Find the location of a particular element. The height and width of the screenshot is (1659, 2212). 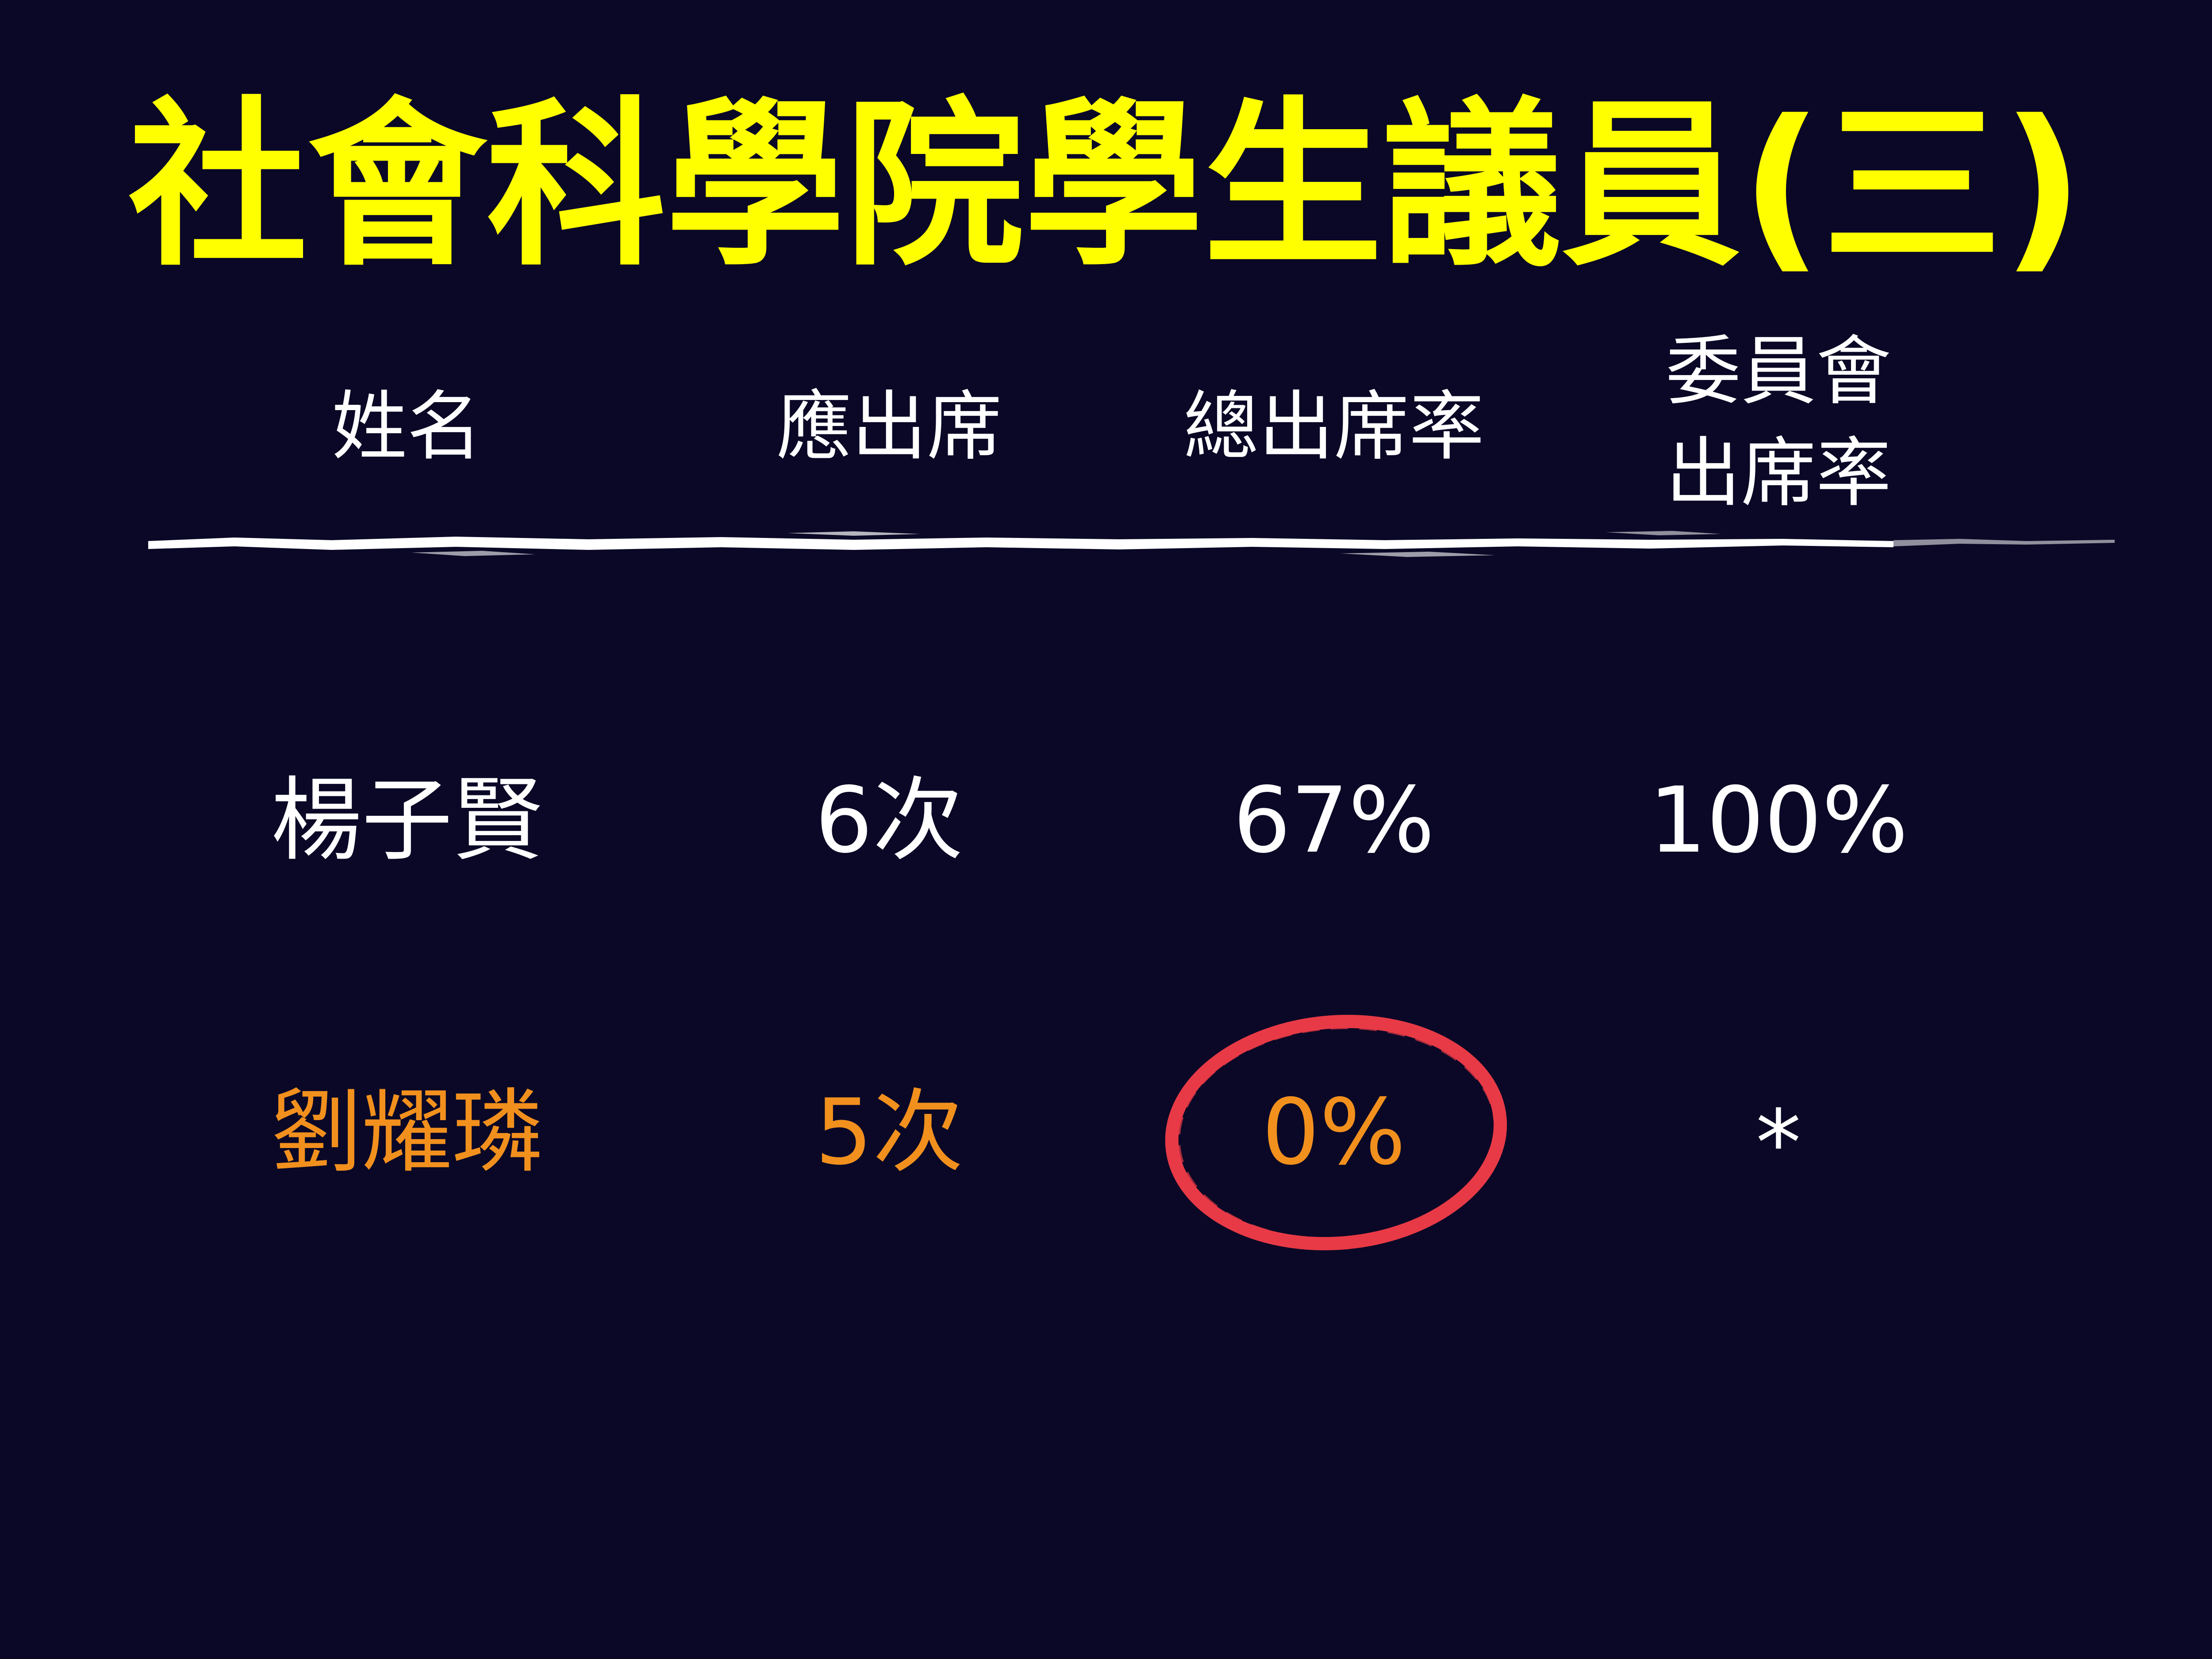

header-name: 姓名 is located at coordinates (407, 427).